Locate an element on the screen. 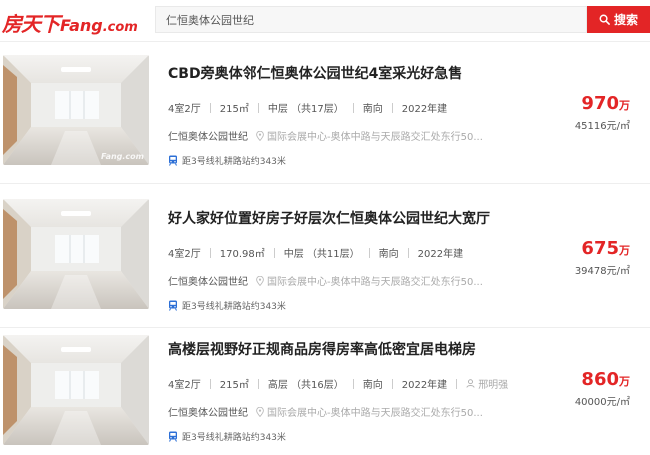 This screenshot has width=650, height=455. search-button: 搜索 is located at coordinates (618, 19).